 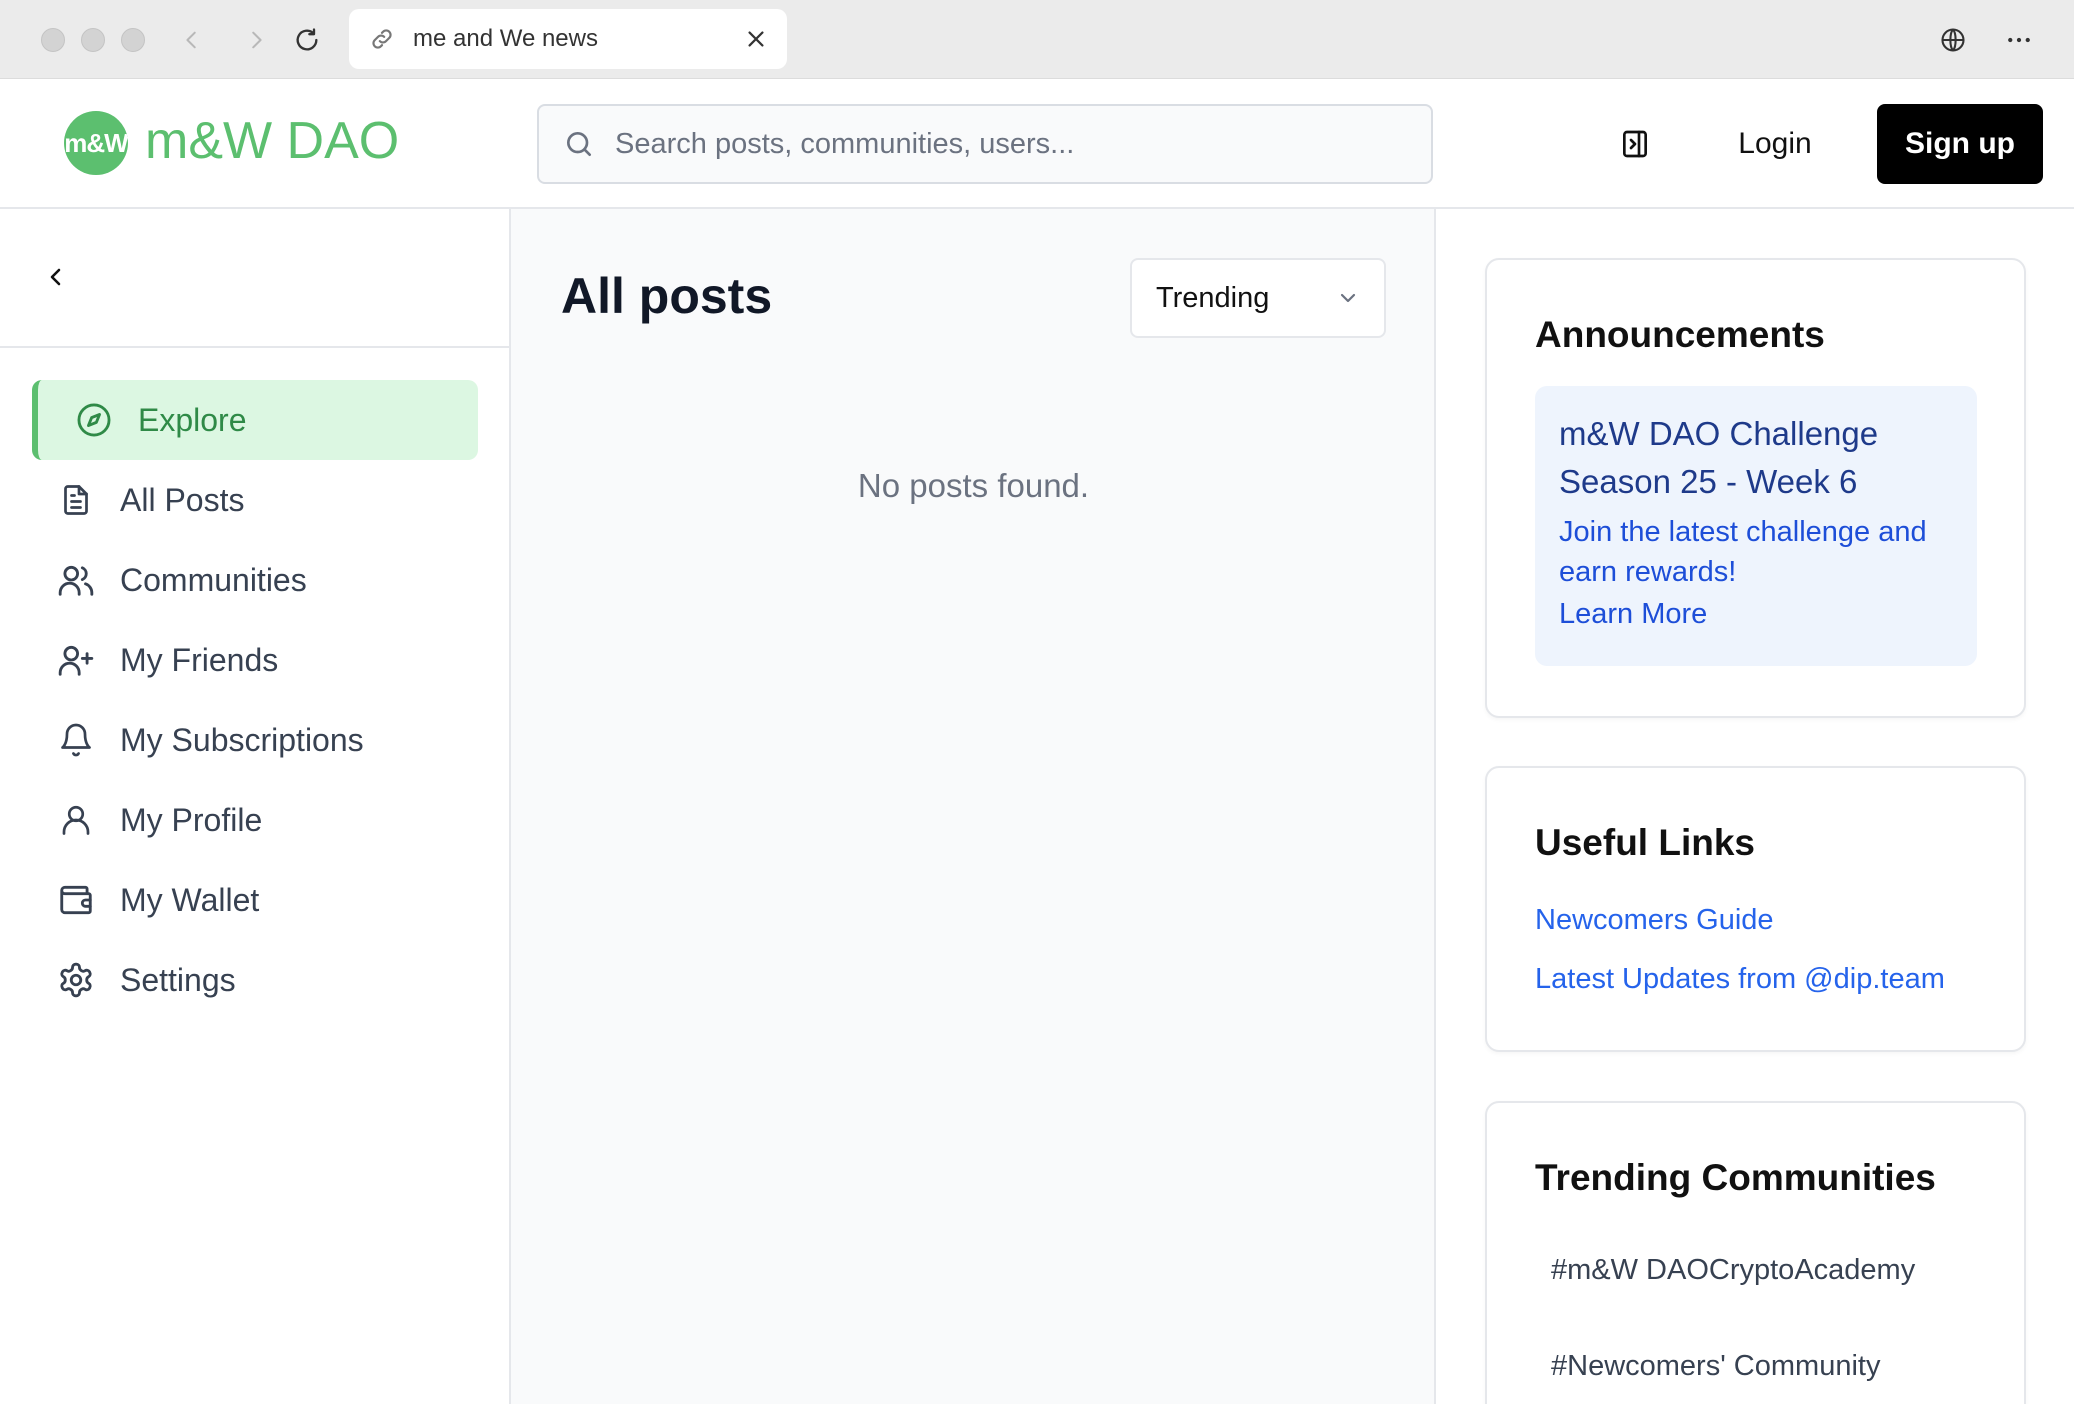 What do you see at coordinates (255, 500) in the screenshot?
I see `sidebar-item-all-posts: All Posts` at bounding box center [255, 500].